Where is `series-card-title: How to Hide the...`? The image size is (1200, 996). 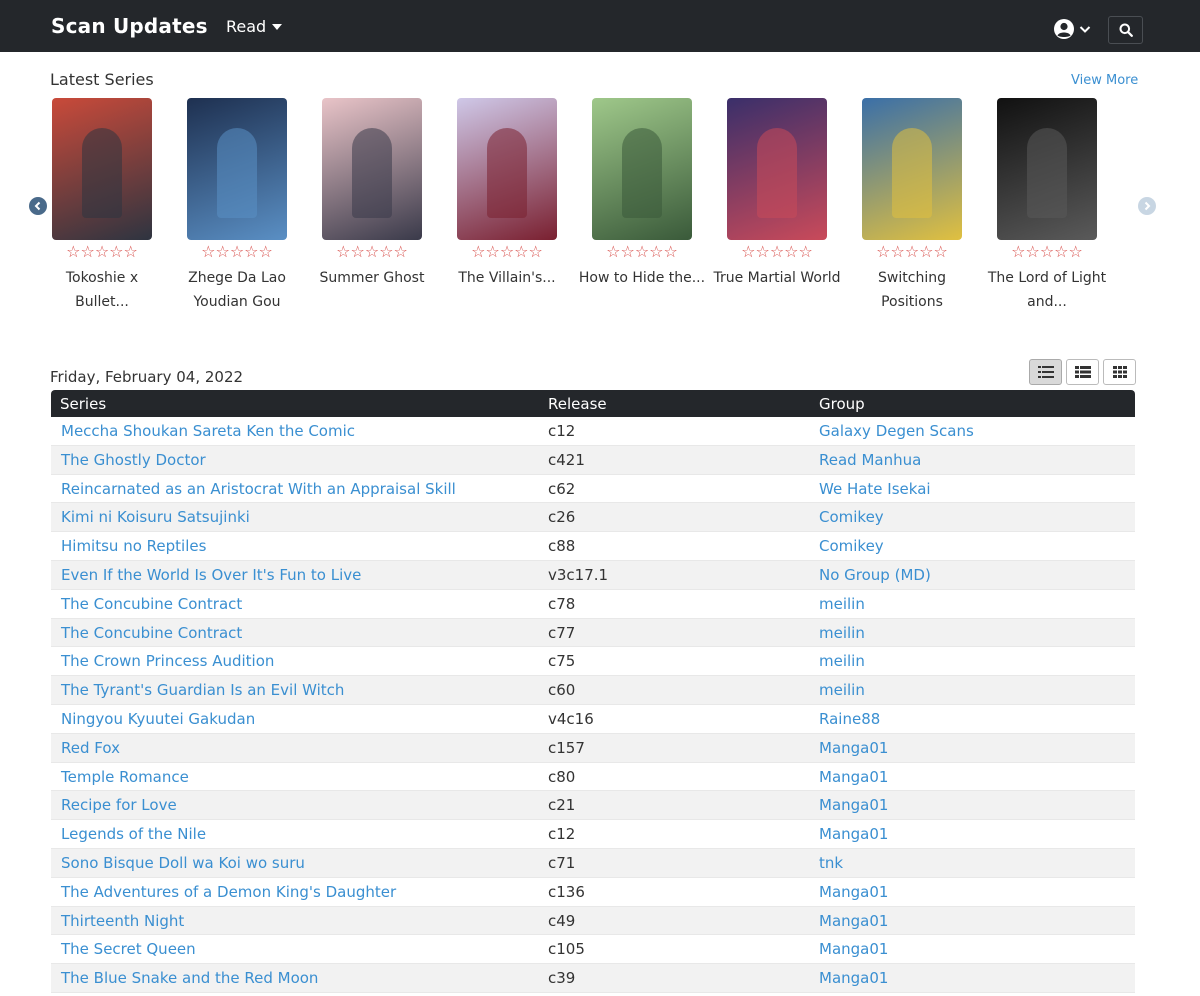 series-card-title: How to Hide the... is located at coordinates (642, 278).